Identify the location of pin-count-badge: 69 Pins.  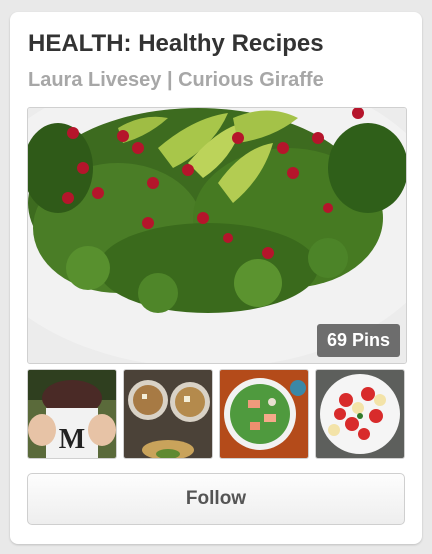
(358, 340).